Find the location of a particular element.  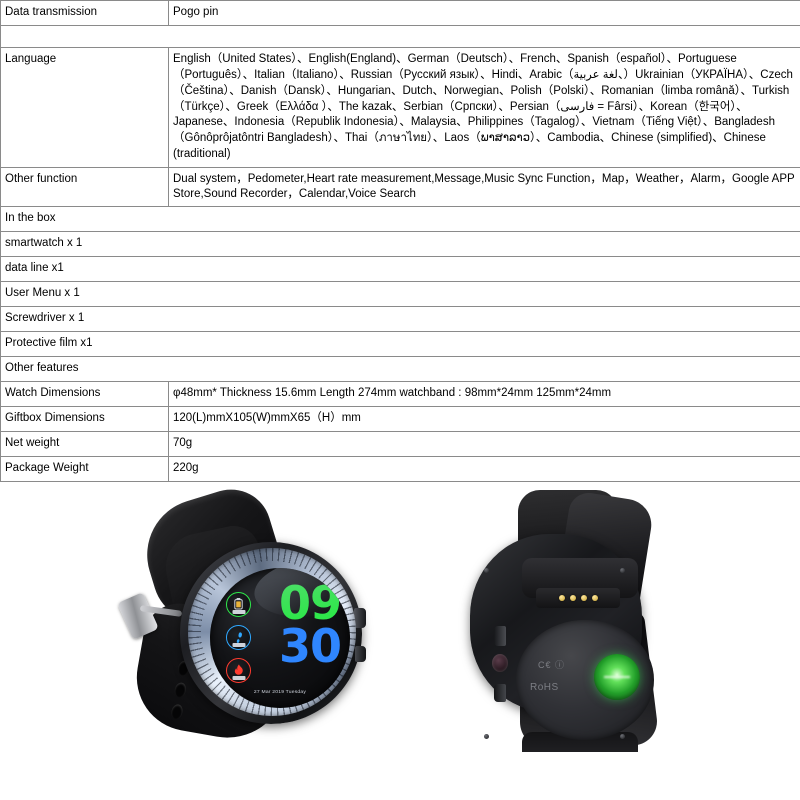

row-label: Net weight is located at coordinates (84, 444).